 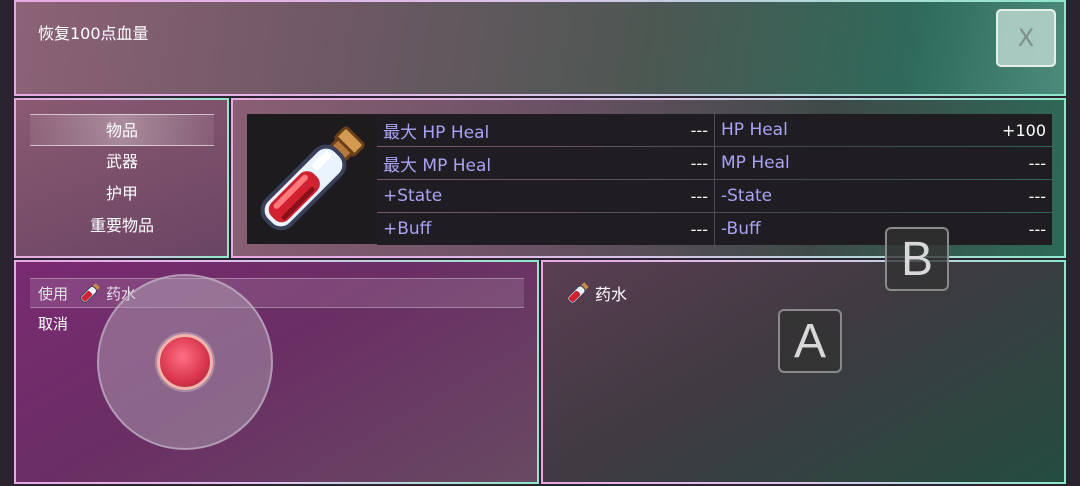 What do you see at coordinates (93, 33) in the screenshot?
I see `help-text: 恢复100点血量` at bounding box center [93, 33].